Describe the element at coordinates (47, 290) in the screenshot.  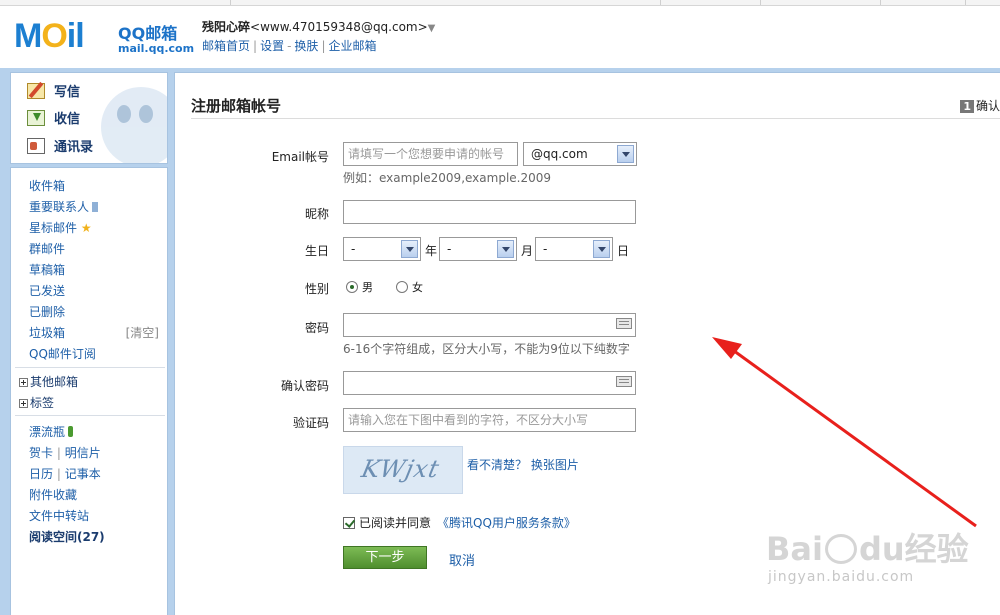
I see `sidebar-item-sent: 已发送` at that location.